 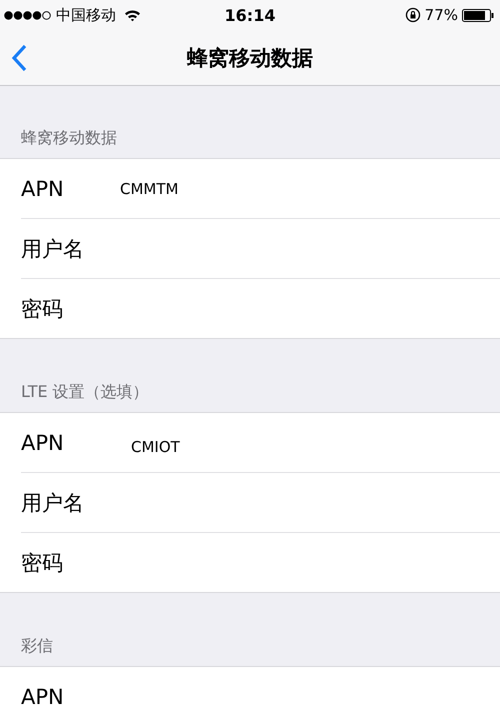 What do you see at coordinates (69, 138) in the screenshot?
I see `section-header: 蜂窝移动数据` at bounding box center [69, 138].